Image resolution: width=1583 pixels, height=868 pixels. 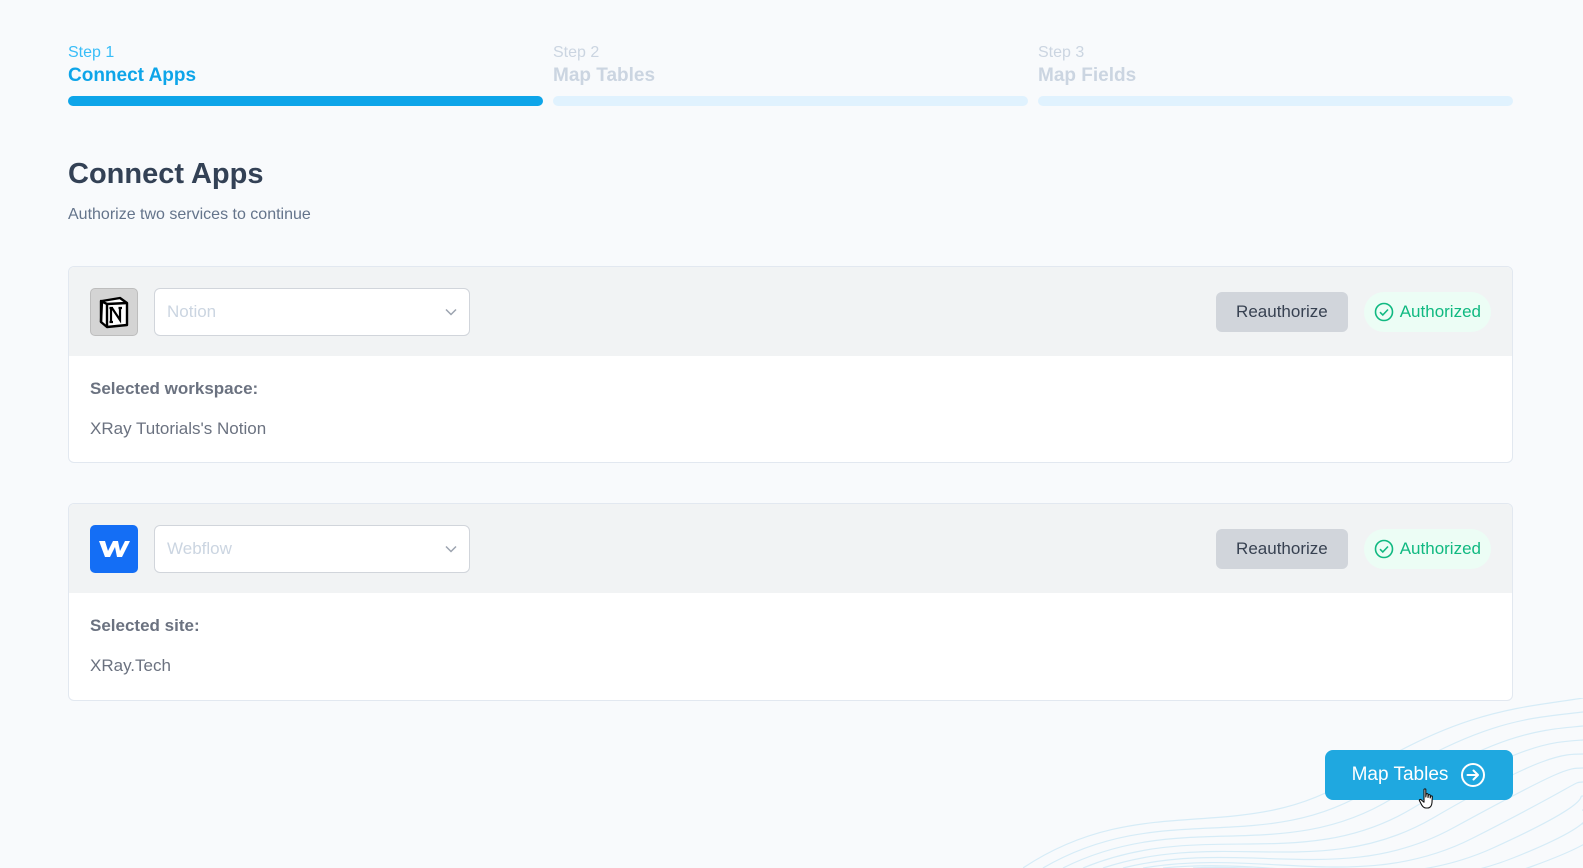 What do you see at coordinates (192, 311) in the screenshot?
I see `select-placeholder: Notion` at bounding box center [192, 311].